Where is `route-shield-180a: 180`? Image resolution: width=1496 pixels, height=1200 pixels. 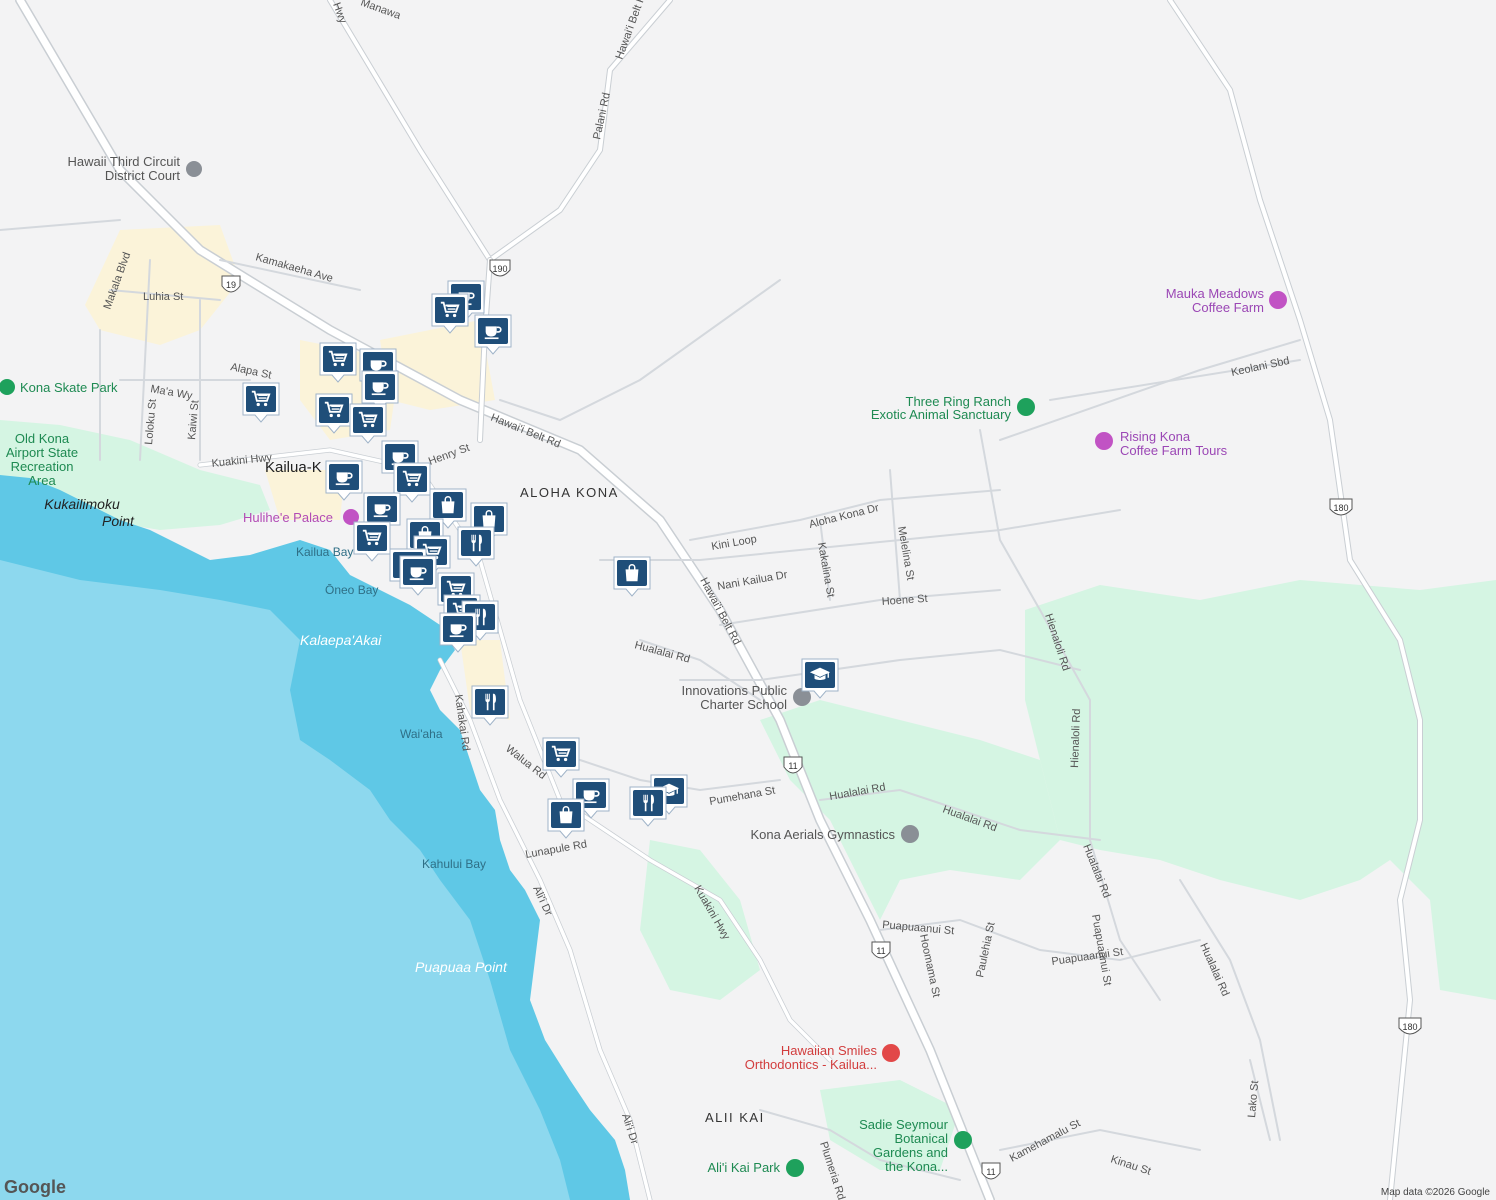
route-shield-180a: 180 is located at coordinates (1341, 507).